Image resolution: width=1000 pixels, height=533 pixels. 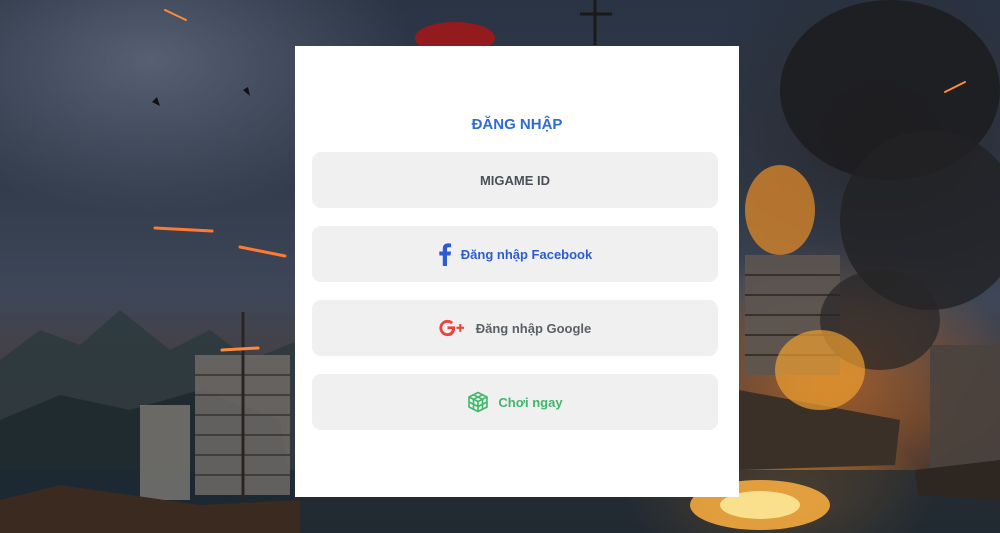 I want to click on play-now-label: Chơi ngay, so click(x=530, y=402).